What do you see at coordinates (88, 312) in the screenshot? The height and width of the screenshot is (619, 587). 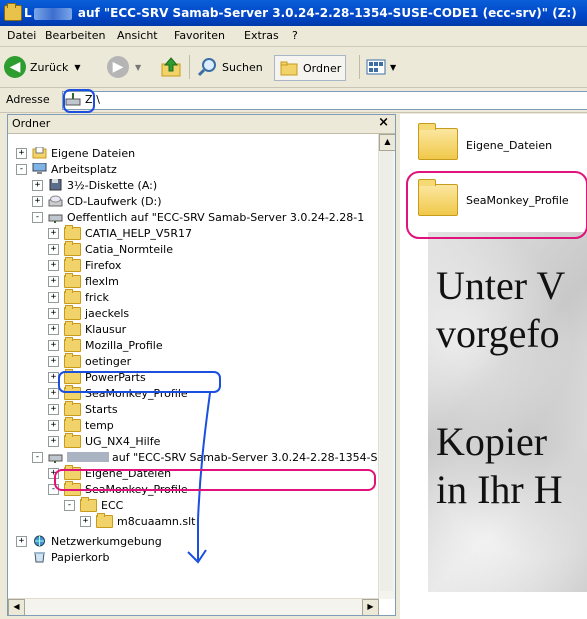 I see `tree-item: + jaeckels` at bounding box center [88, 312].